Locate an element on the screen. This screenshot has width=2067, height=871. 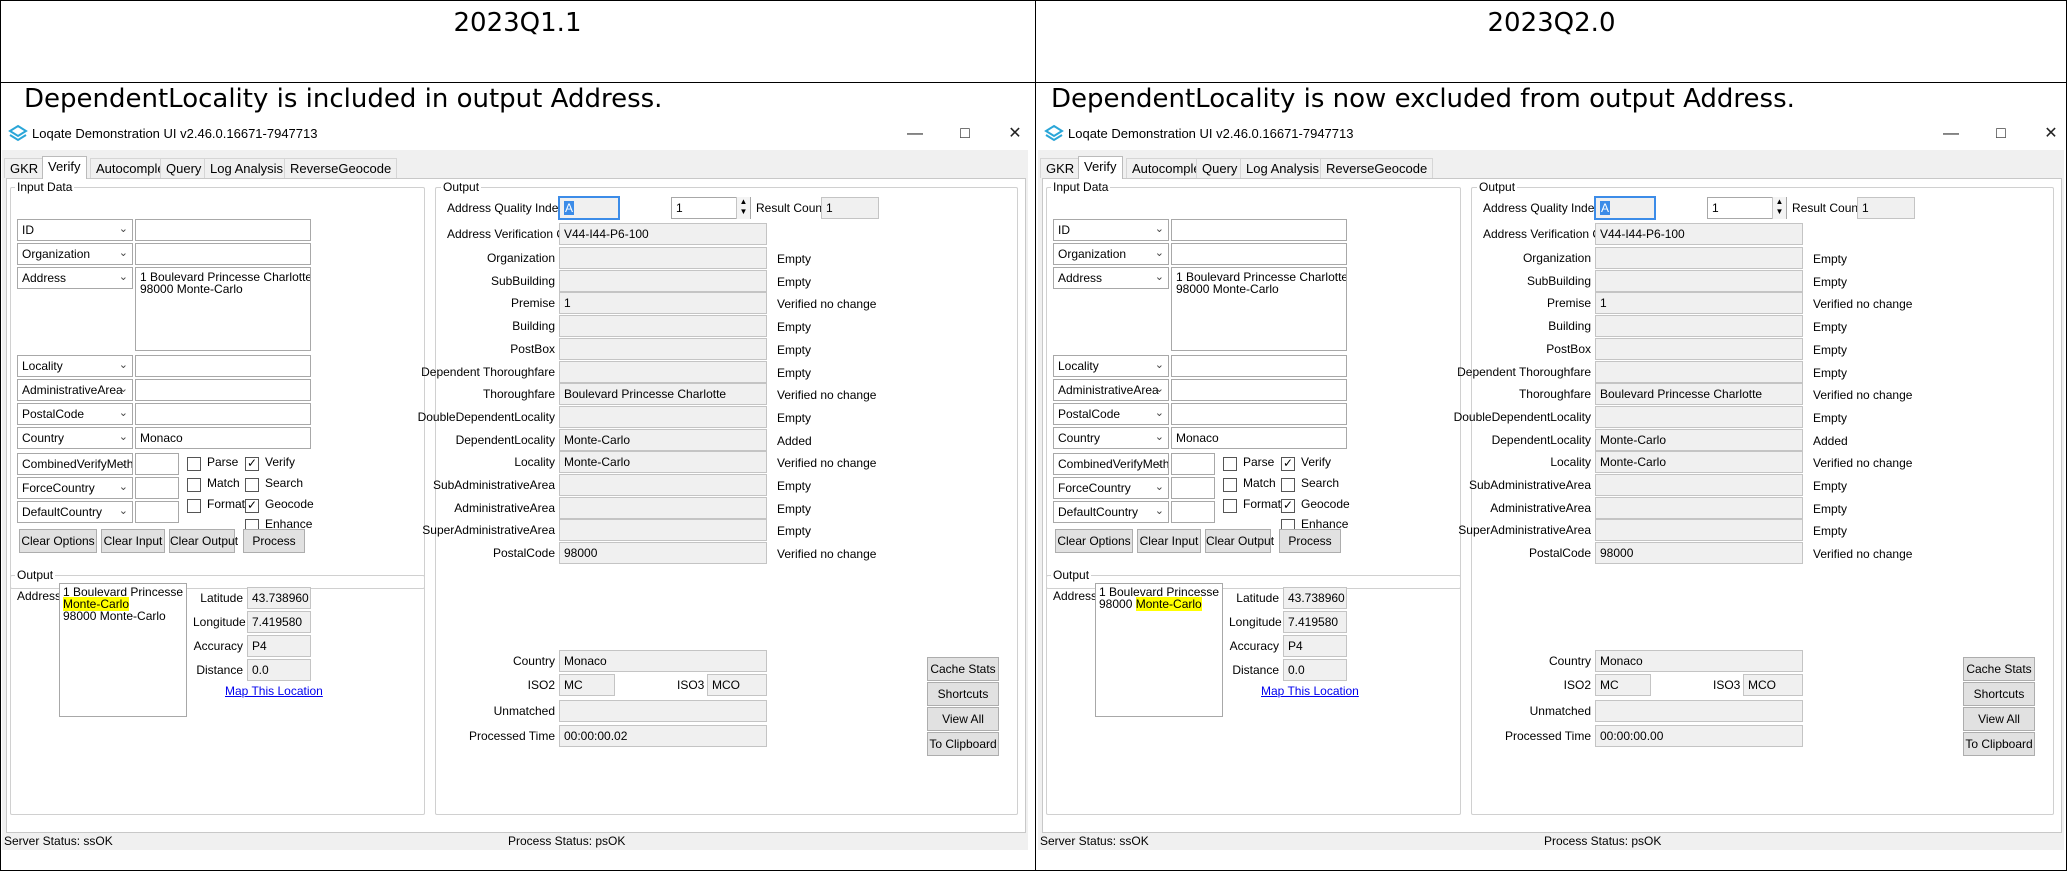
row-value is located at coordinates (663, 348).